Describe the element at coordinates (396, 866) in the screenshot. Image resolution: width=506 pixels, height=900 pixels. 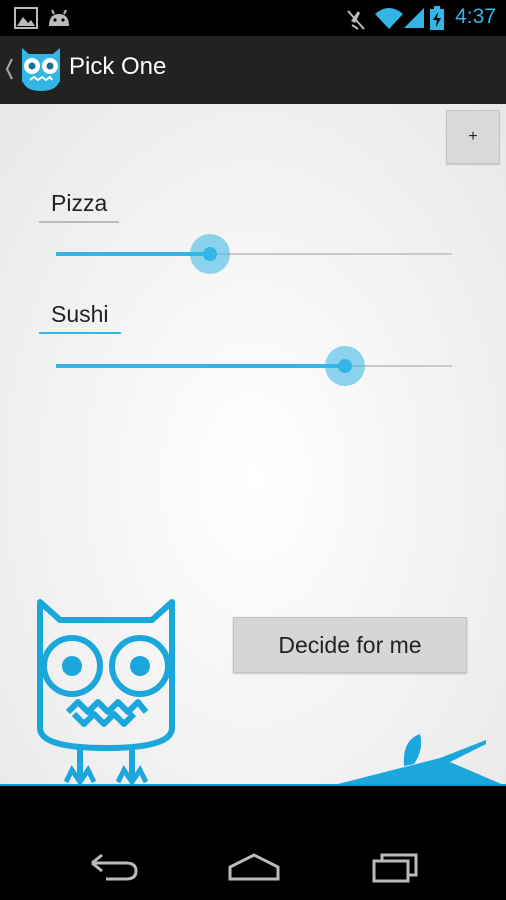
I see `recent-apps-icon` at that location.